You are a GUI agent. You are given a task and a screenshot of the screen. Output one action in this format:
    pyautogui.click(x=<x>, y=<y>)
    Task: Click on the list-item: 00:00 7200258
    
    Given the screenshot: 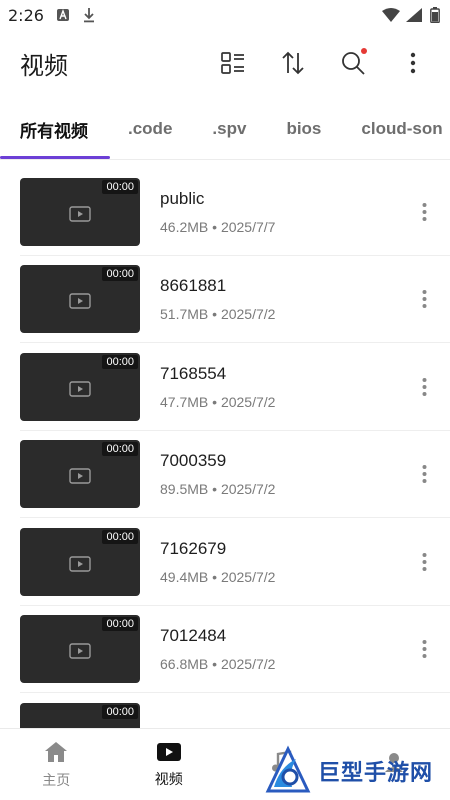 What is the action you would take?
    pyautogui.click(x=225, y=710)
    